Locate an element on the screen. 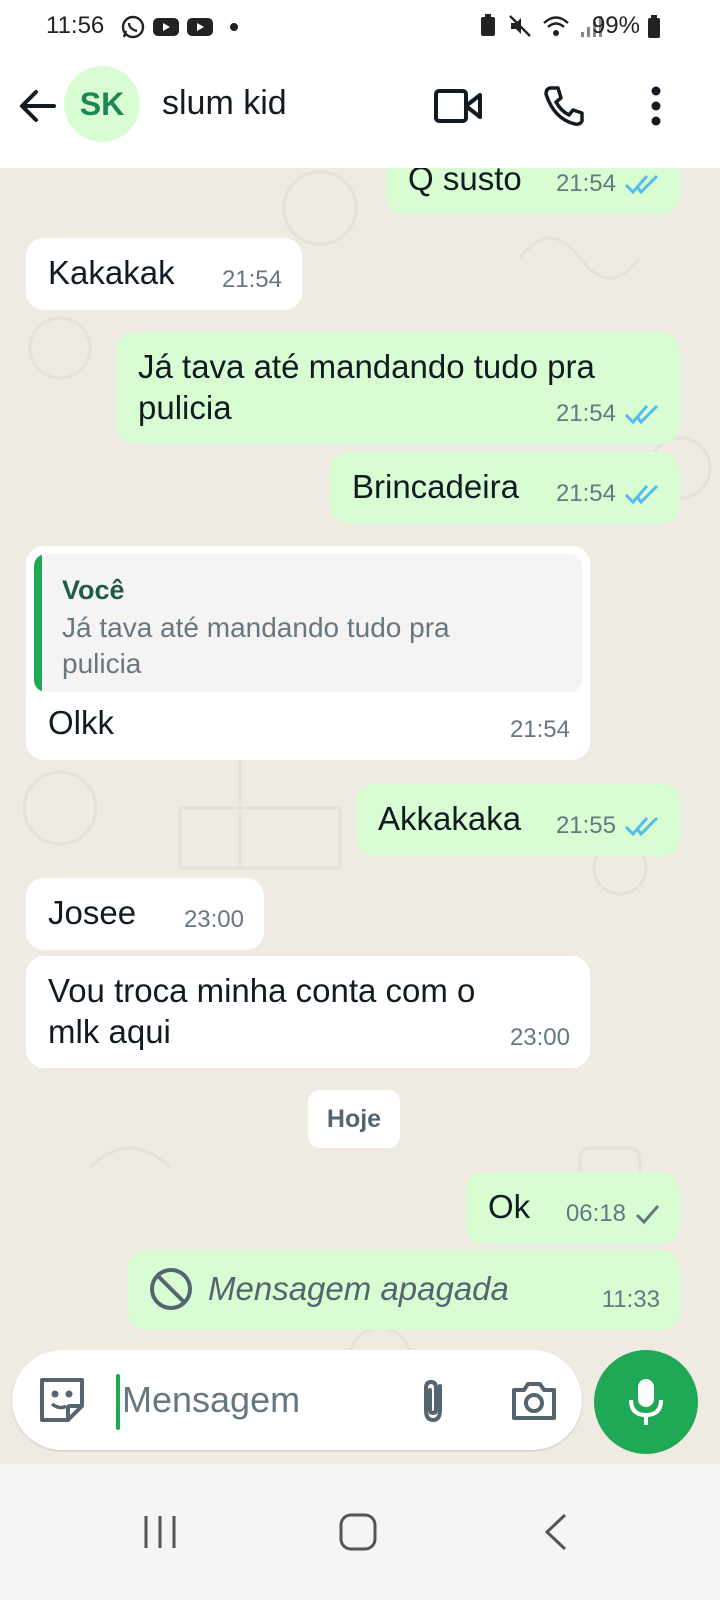 This screenshot has width=720, height=1600. video-call-button is located at coordinates (458, 106).